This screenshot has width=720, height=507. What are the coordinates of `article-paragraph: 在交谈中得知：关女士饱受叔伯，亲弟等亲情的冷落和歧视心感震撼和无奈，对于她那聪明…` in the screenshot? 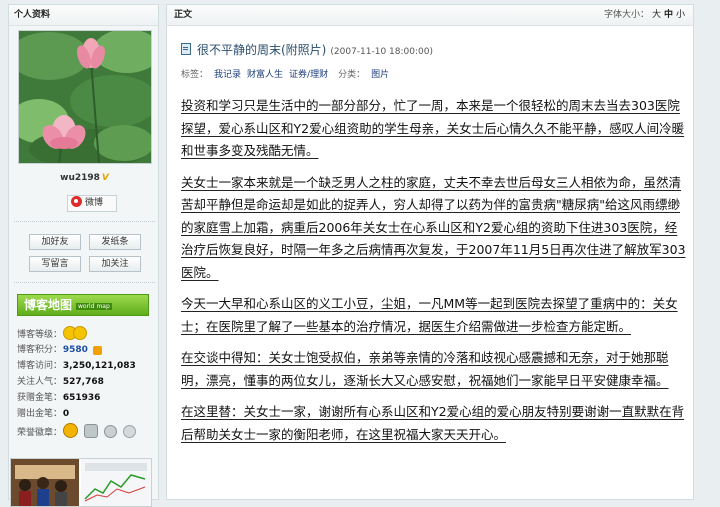 It's located at (425, 369).